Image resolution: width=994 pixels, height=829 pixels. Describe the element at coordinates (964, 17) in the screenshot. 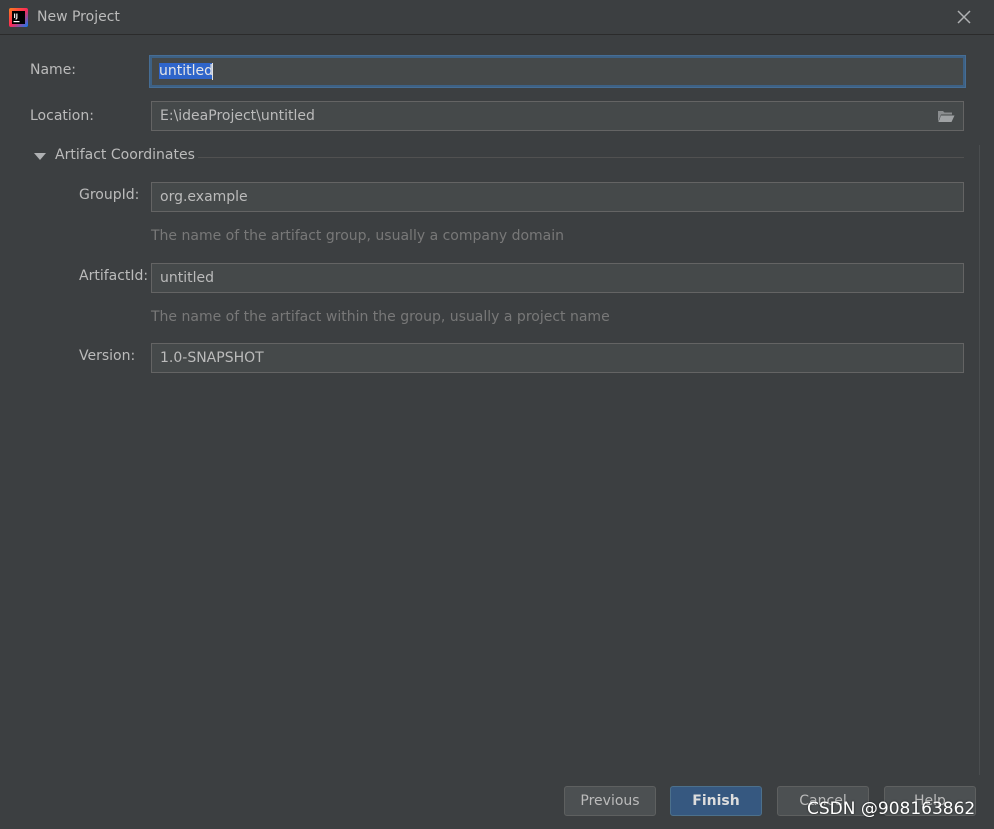

I see `close-icon` at that location.